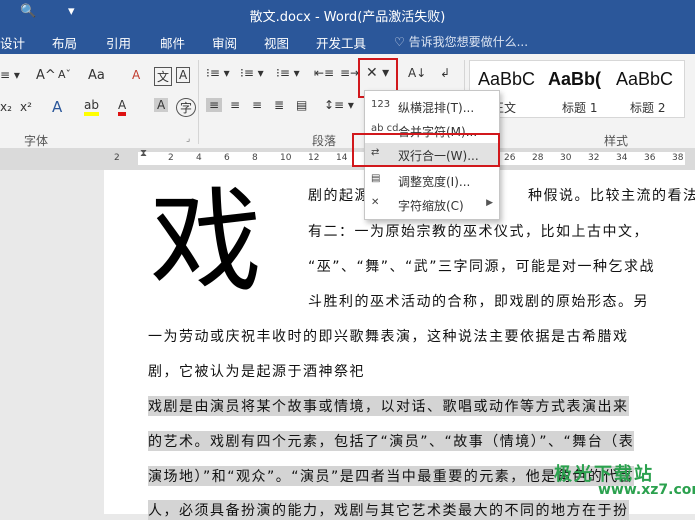  I want to click on sort-button: A↓, so click(417, 73).